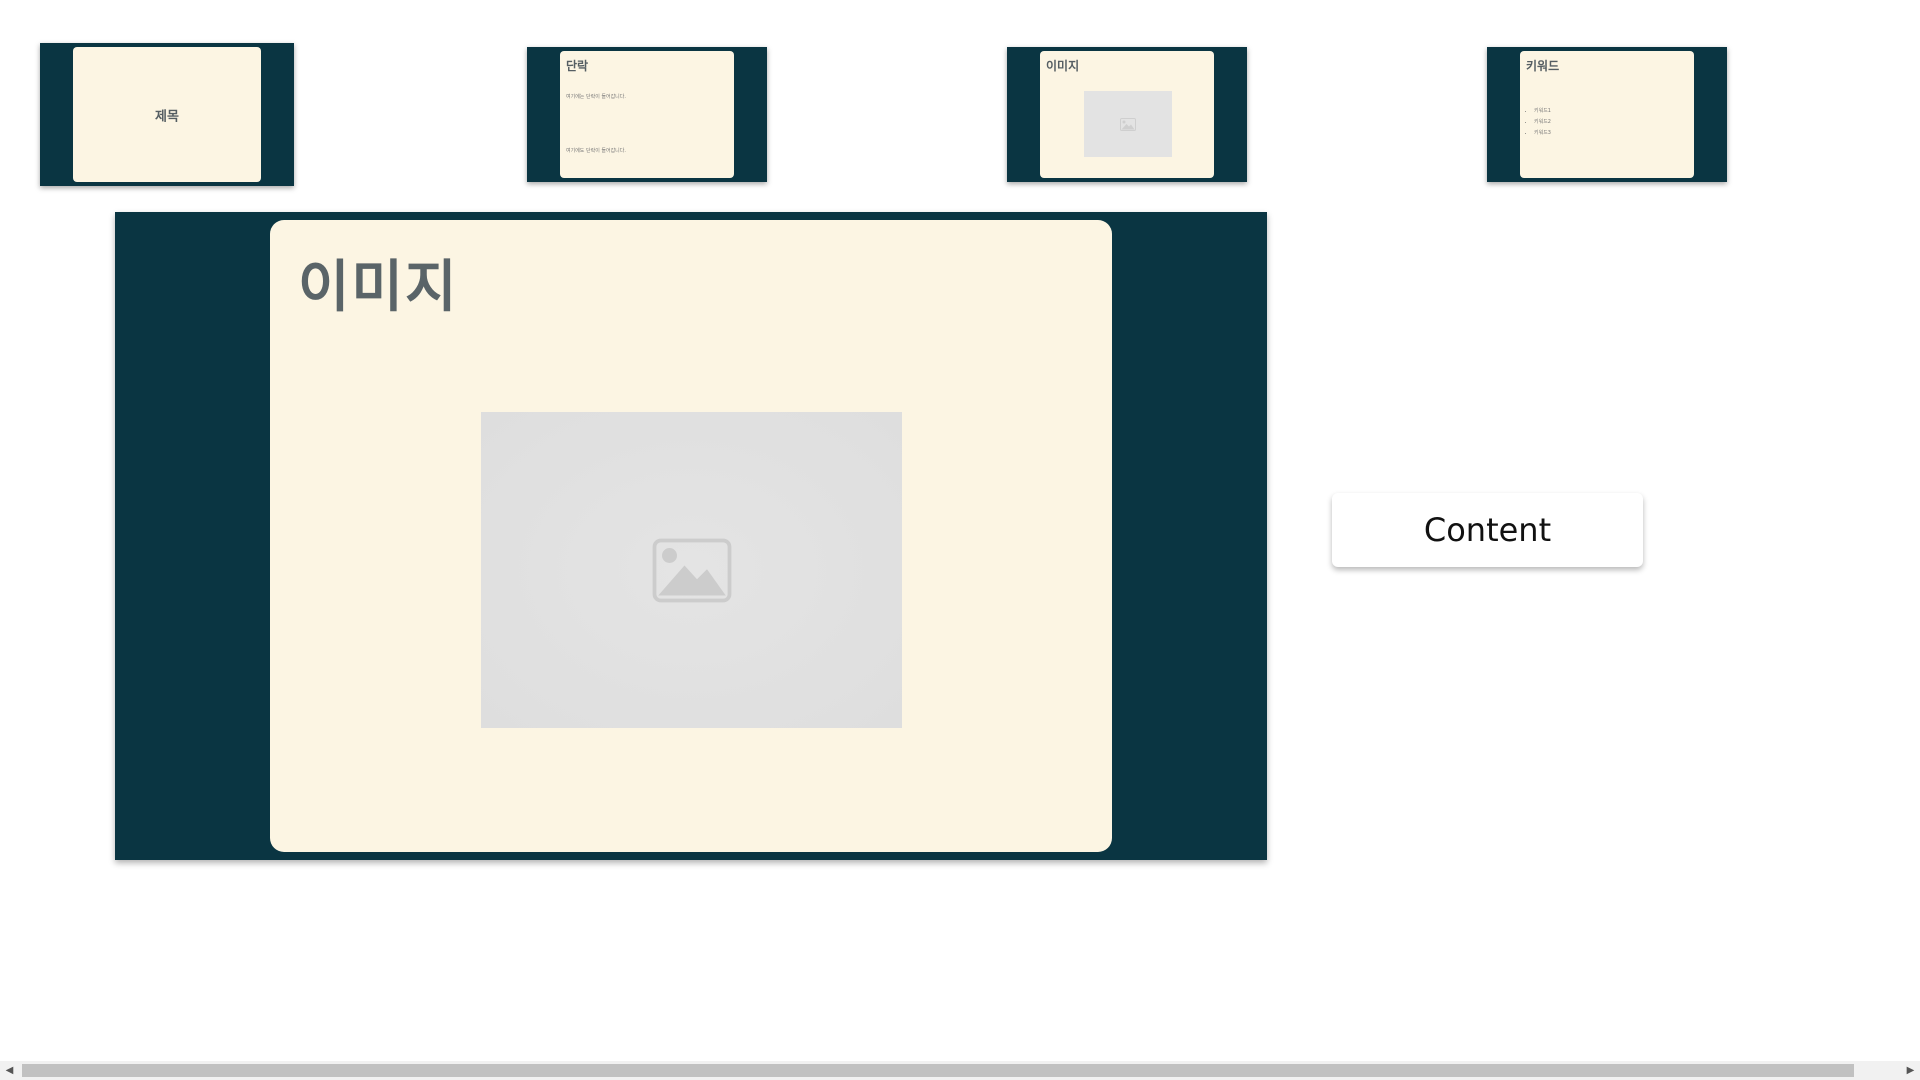 The image size is (1920, 1080). What do you see at coordinates (9, 1070) in the screenshot?
I see `arrow-left-icon: ◀` at bounding box center [9, 1070].